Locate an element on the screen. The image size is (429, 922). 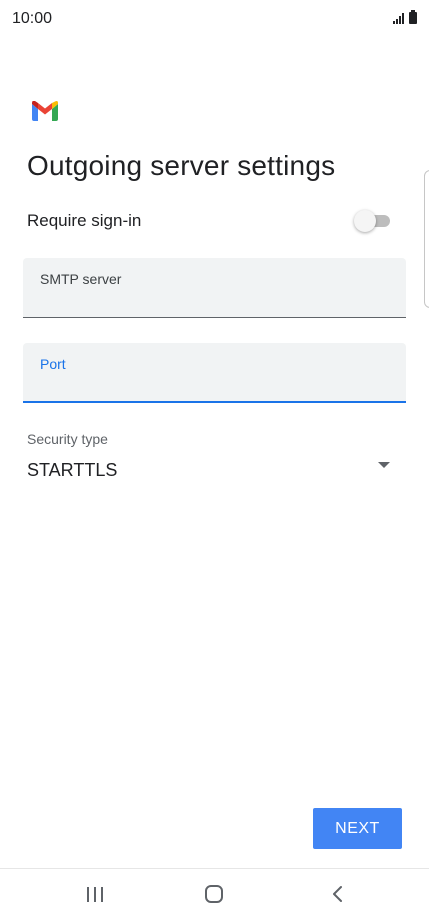
require-signin-toggle is located at coordinates (372, 221).